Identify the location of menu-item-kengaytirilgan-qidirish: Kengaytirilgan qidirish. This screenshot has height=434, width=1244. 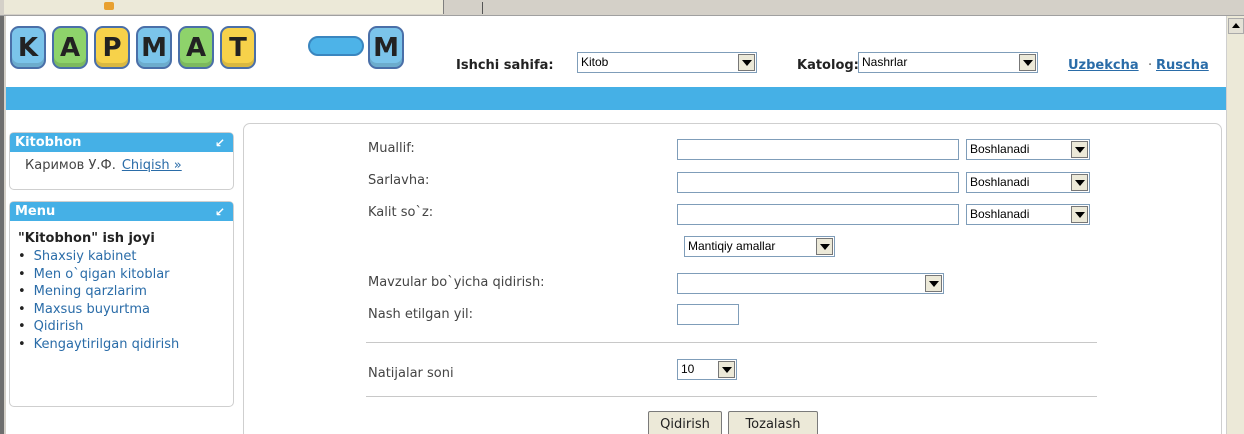
(125, 345).